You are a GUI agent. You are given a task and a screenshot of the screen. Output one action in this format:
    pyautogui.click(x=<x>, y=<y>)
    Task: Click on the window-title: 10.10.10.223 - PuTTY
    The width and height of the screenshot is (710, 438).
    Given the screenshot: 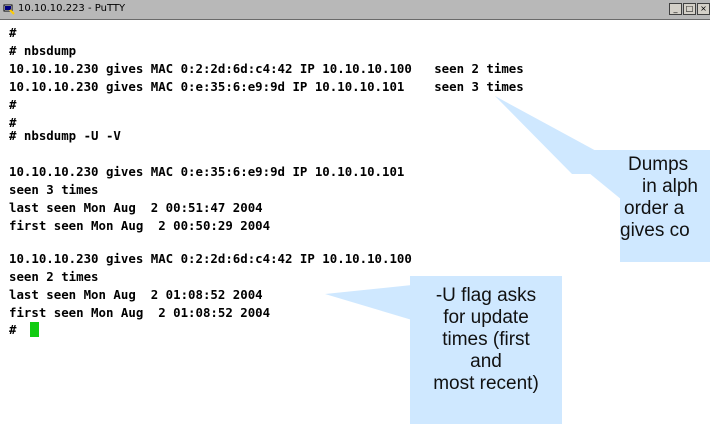 What is the action you would take?
    pyautogui.click(x=72, y=8)
    